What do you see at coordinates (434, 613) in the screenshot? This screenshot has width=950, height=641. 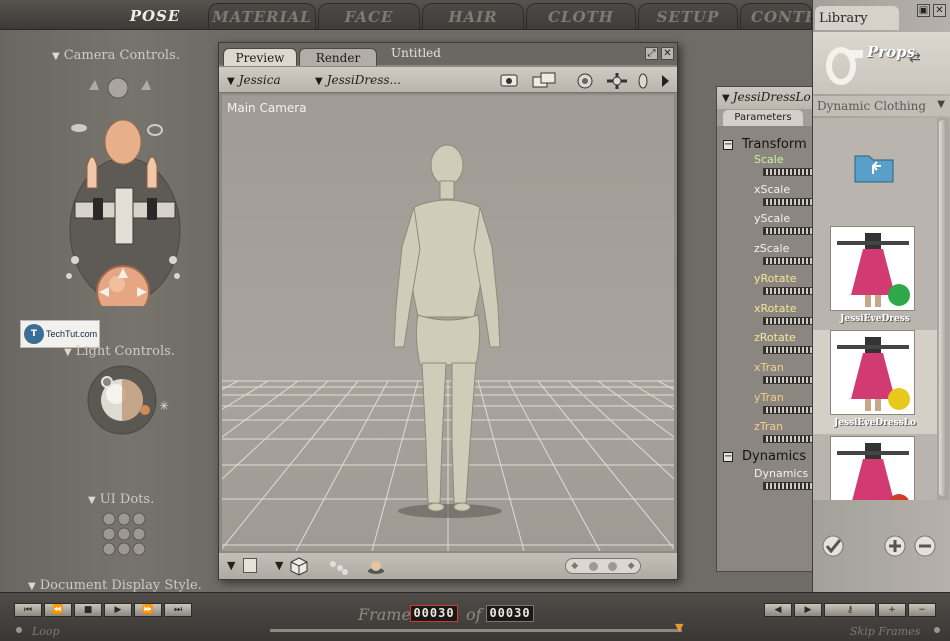 I see `current-frame-counter: 00030` at bounding box center [434, 613].